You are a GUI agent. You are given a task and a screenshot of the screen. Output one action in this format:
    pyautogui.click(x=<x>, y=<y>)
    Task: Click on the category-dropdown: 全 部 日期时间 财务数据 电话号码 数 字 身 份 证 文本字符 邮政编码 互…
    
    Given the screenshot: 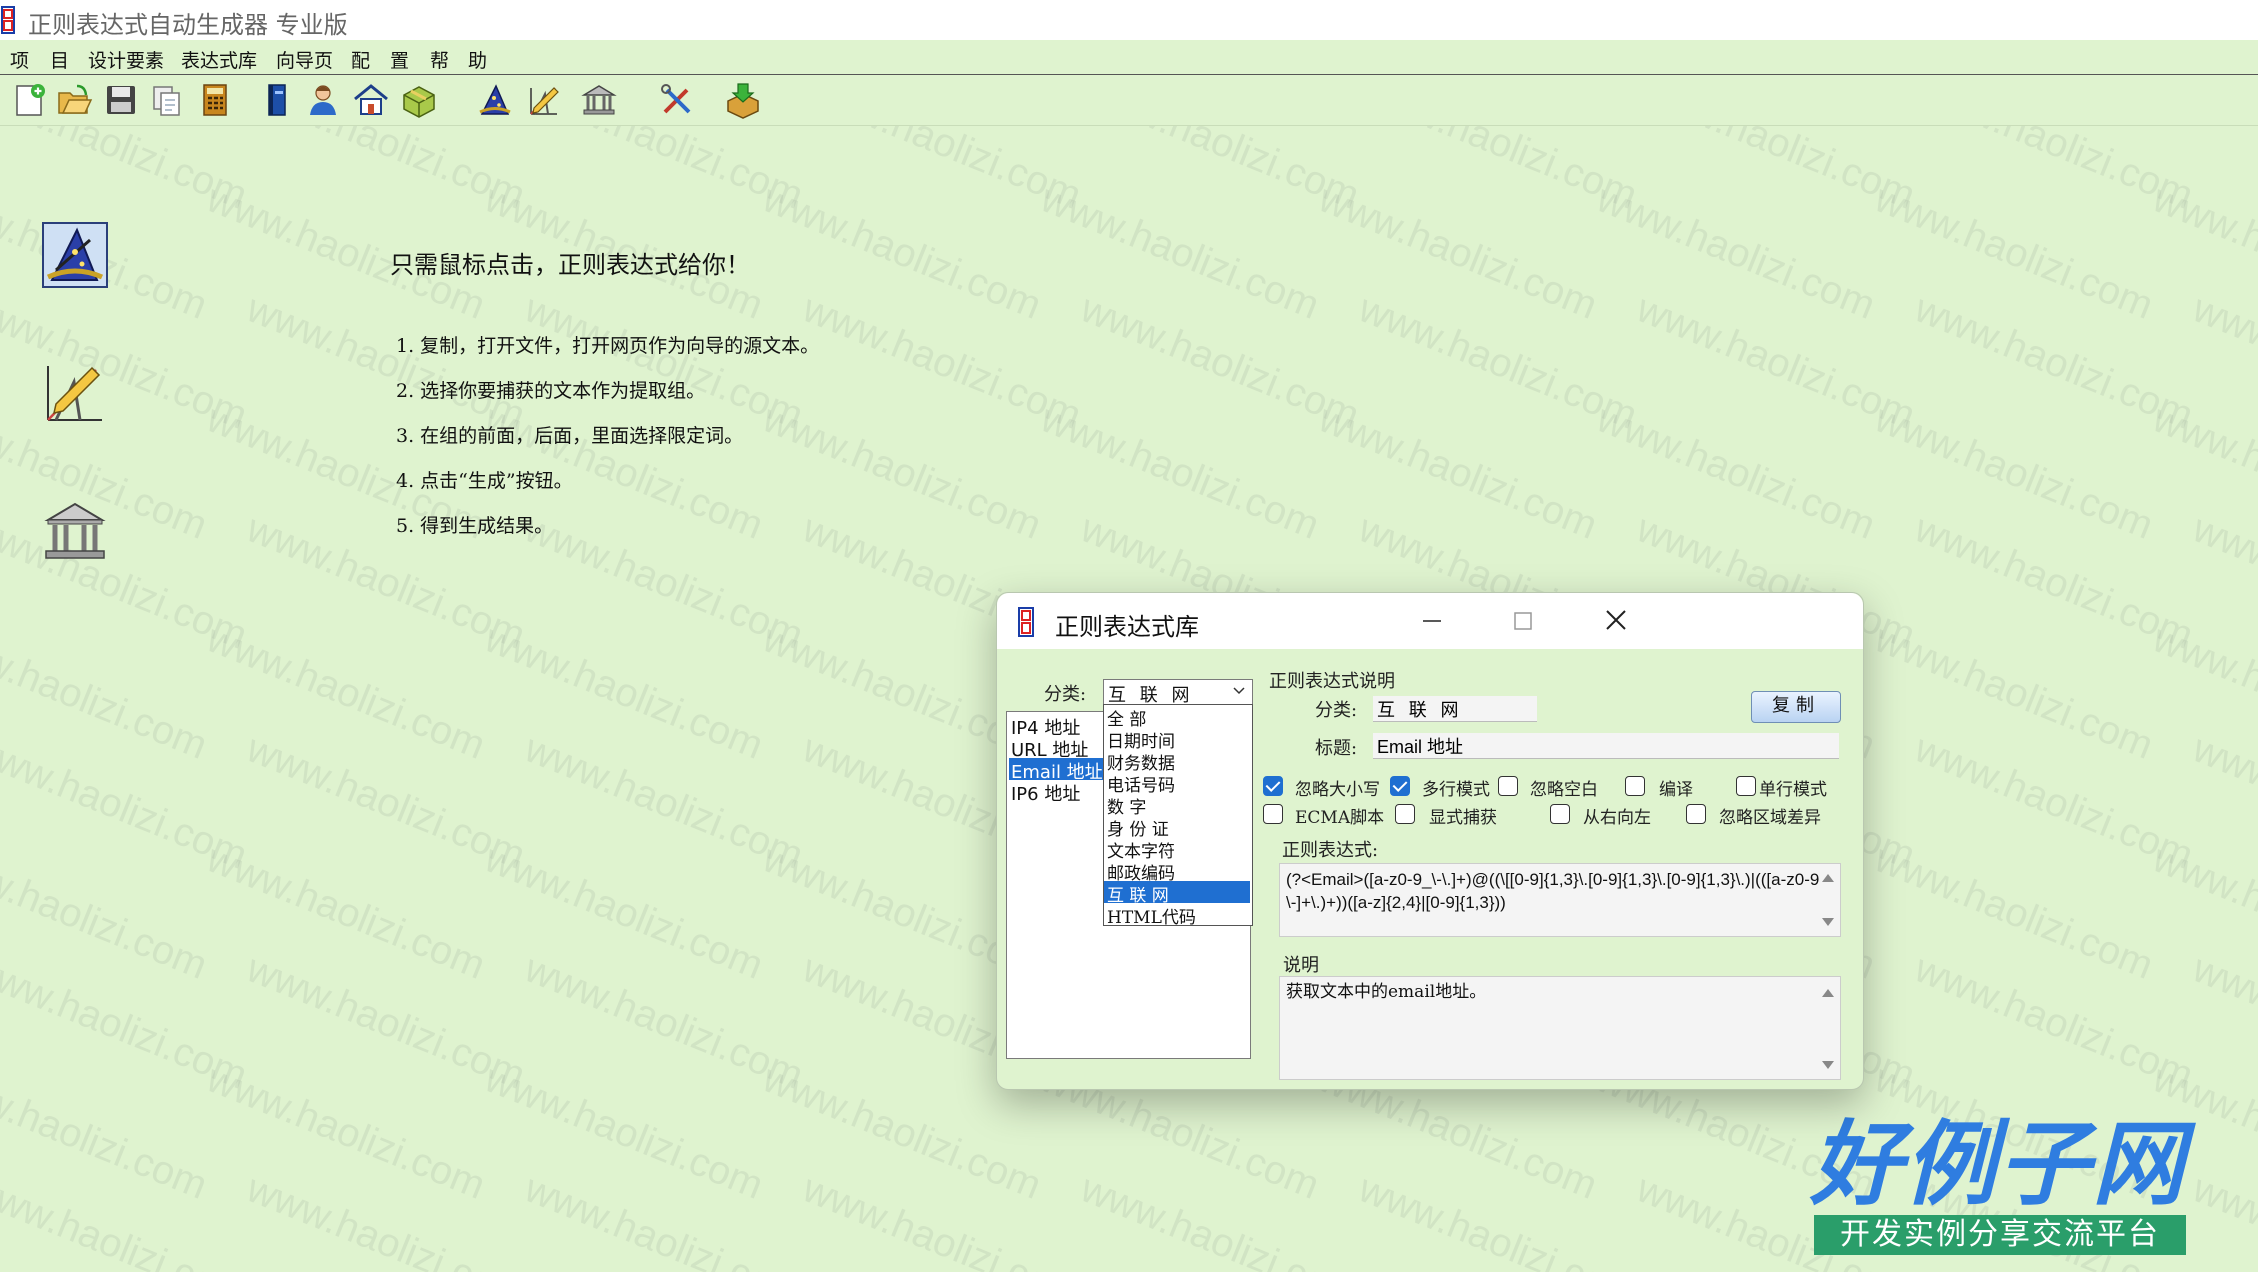 What is the action you would take?
    pyautogui.click(x=1178, y=816)
    